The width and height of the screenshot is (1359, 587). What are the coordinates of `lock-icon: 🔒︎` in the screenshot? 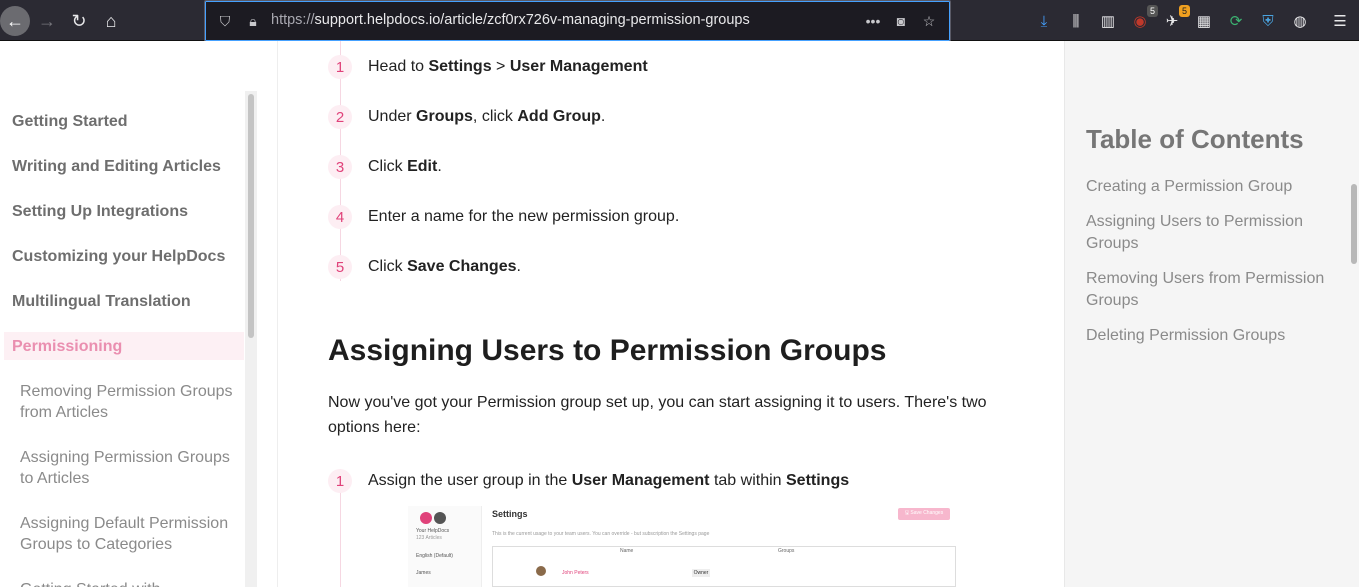 It's located at (253, 21).